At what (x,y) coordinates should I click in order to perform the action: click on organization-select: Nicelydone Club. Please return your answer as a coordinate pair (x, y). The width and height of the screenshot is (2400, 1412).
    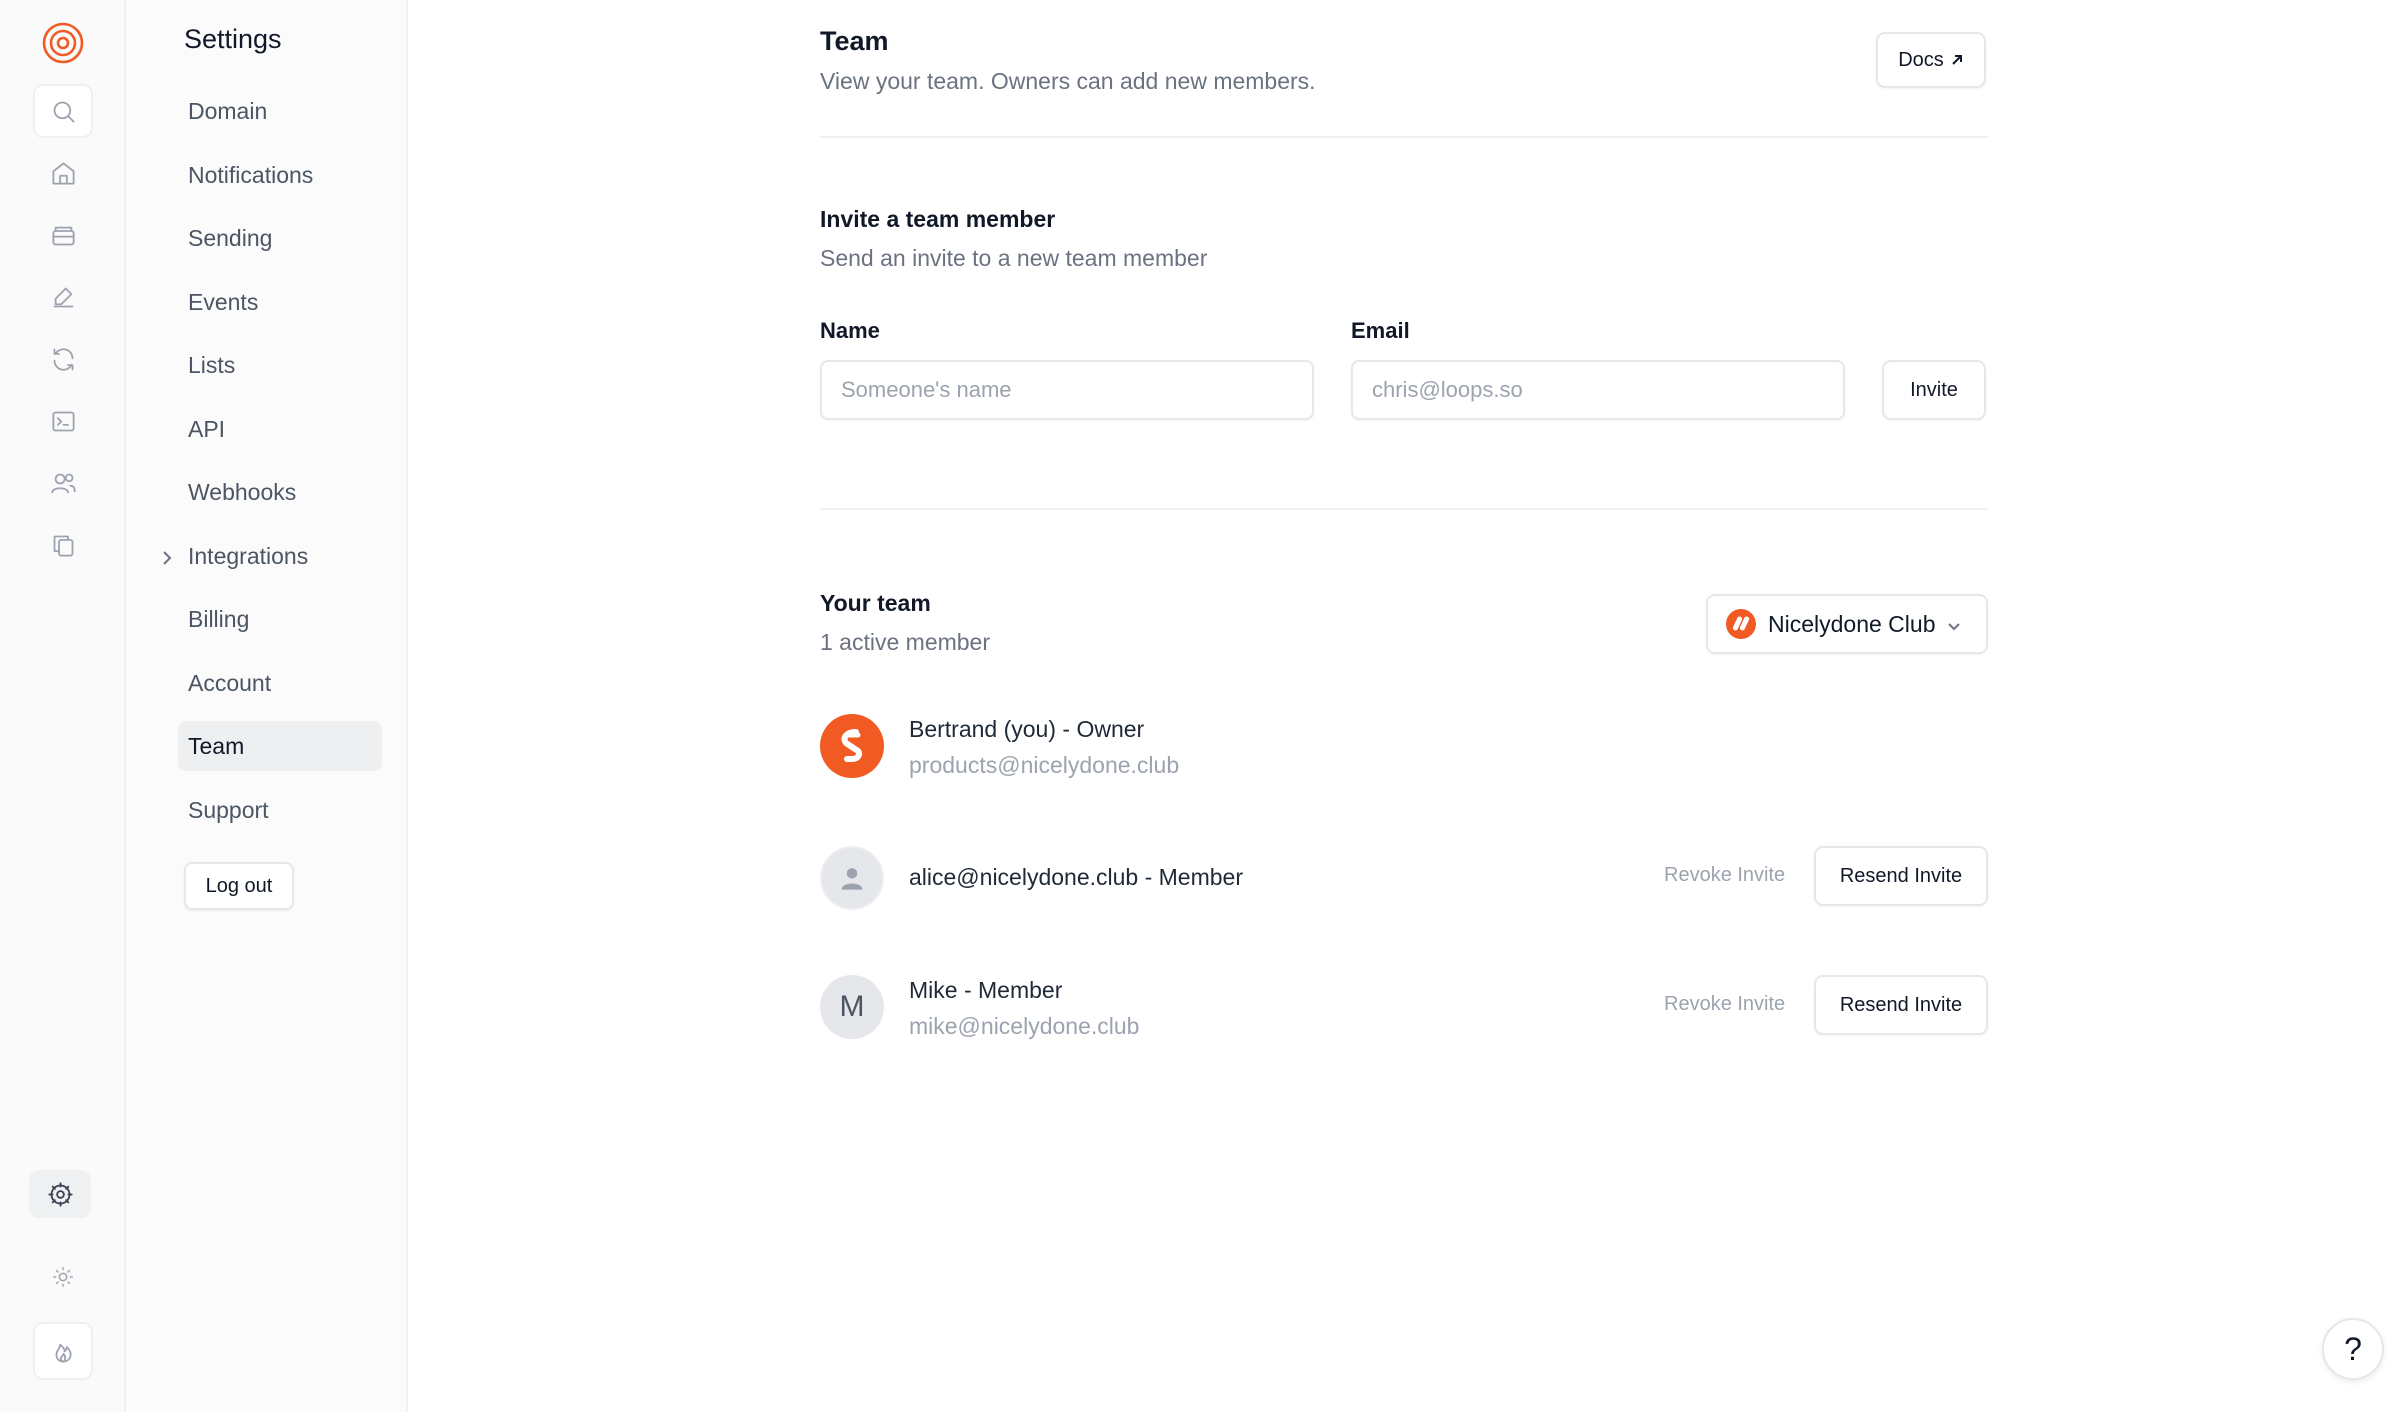
    Looking at the image, I should click on (1847, 624).